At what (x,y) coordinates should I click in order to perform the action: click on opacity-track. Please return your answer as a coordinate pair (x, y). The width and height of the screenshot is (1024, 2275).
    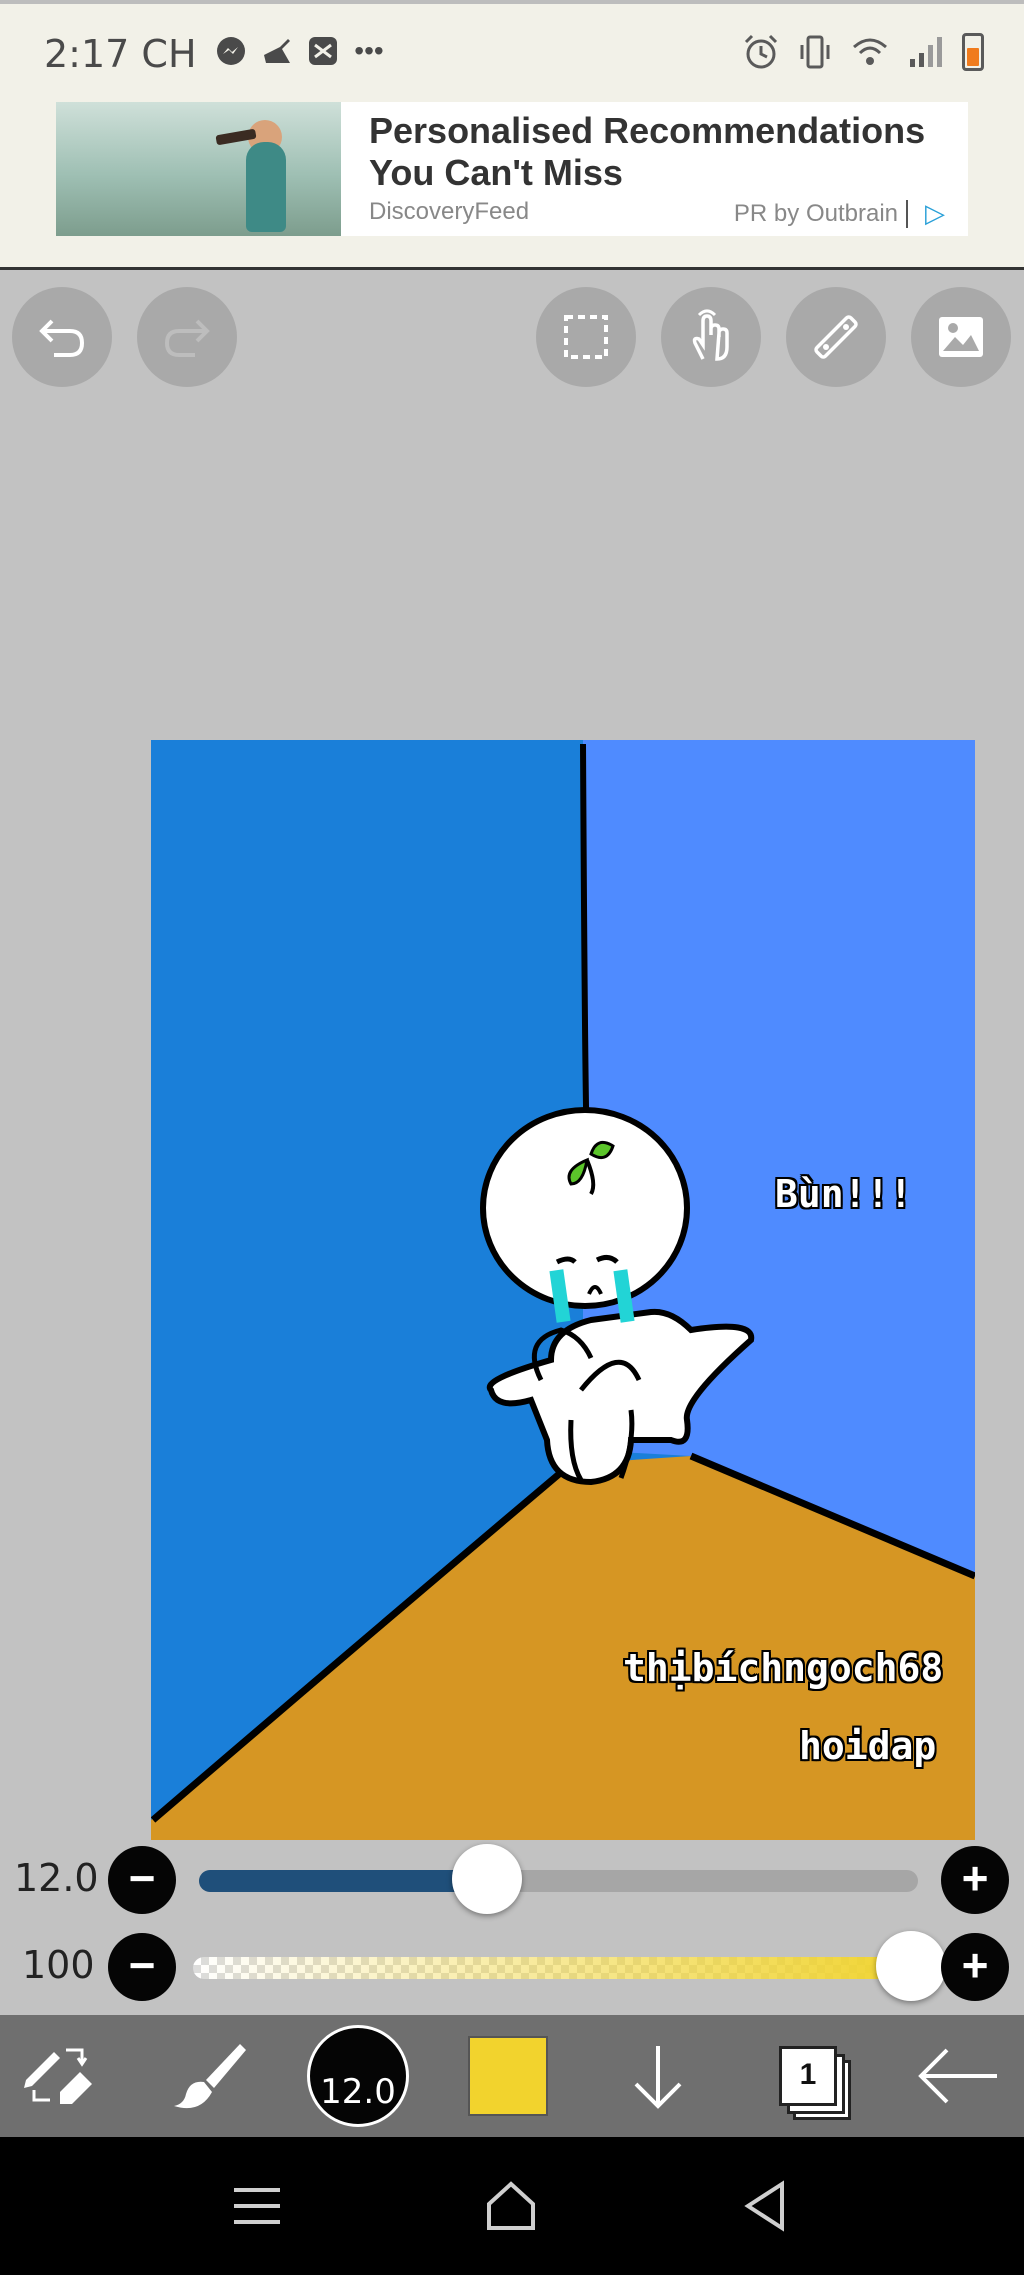
    Looking at the image, I should click on (555, 1968).